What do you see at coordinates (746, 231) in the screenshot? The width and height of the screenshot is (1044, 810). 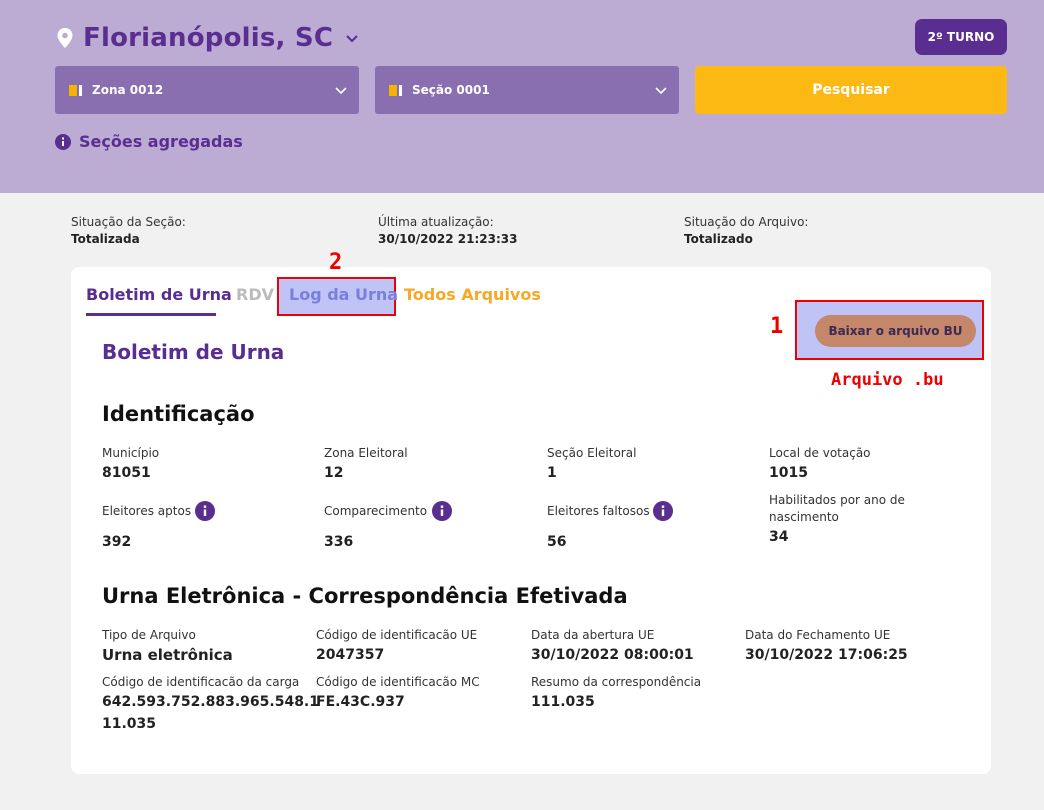 I see `arquivo-status: Situação do Arquivo: Totalizado` at bounding box center [746, 231].